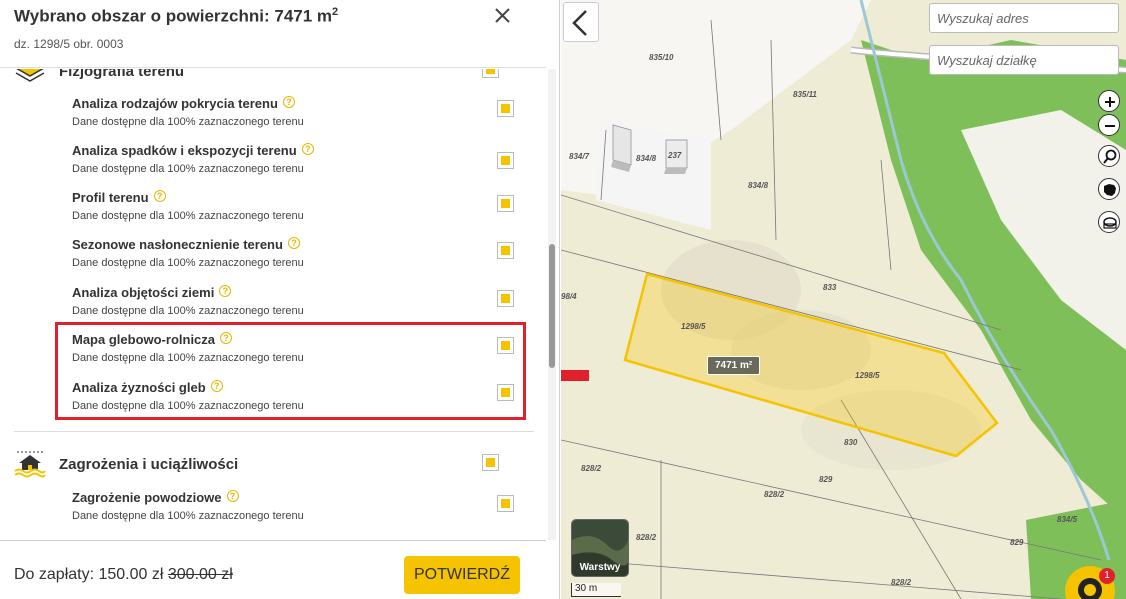 This screenshot has height=599, width=1126. I want to click on item-title: Analiza objętości ziemi?, so click(152, 292).